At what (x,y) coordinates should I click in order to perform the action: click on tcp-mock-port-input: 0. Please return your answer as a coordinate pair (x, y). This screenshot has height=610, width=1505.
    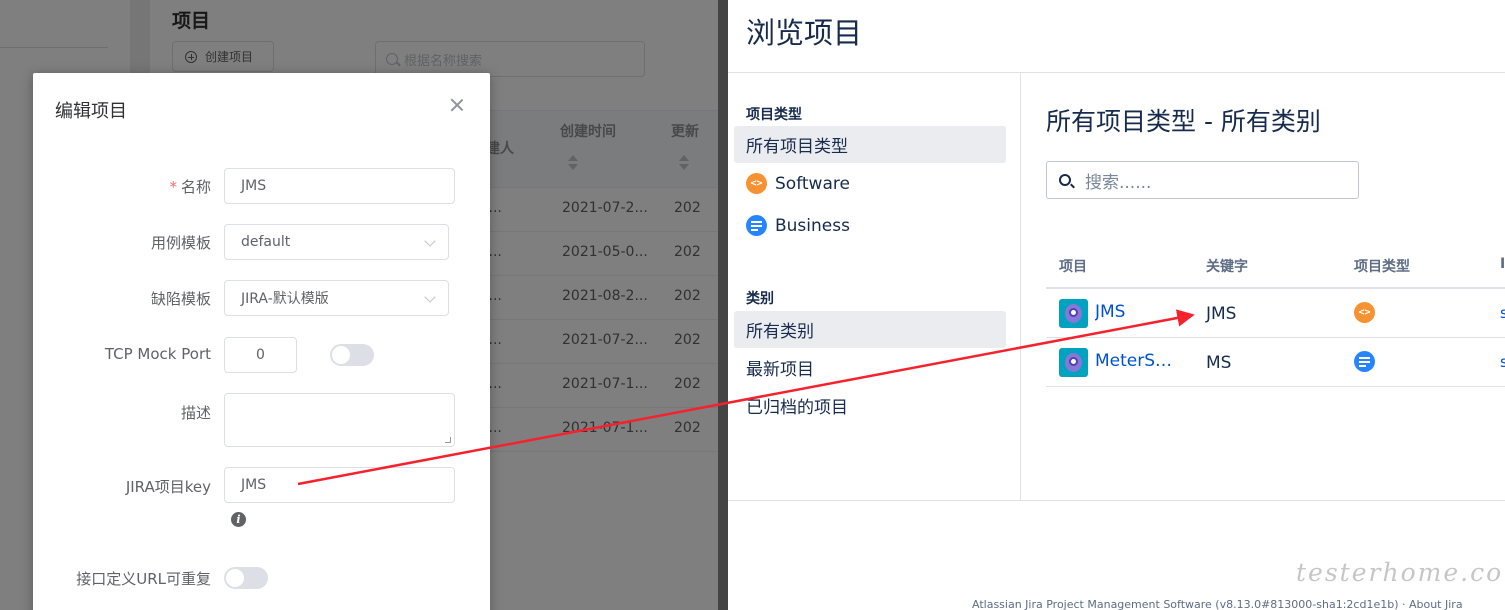
    Looking at the image, I should click on (260, 355).